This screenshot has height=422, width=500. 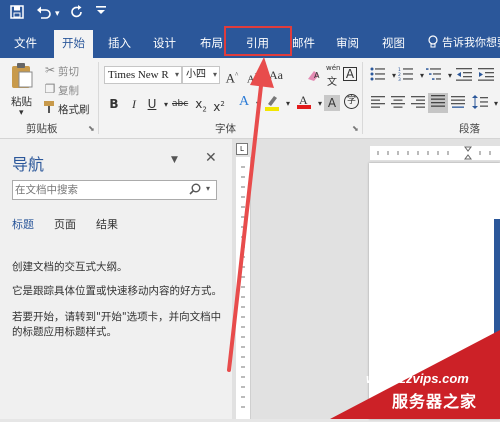 I want to click on customize-icon, so click(x=101, y=14).